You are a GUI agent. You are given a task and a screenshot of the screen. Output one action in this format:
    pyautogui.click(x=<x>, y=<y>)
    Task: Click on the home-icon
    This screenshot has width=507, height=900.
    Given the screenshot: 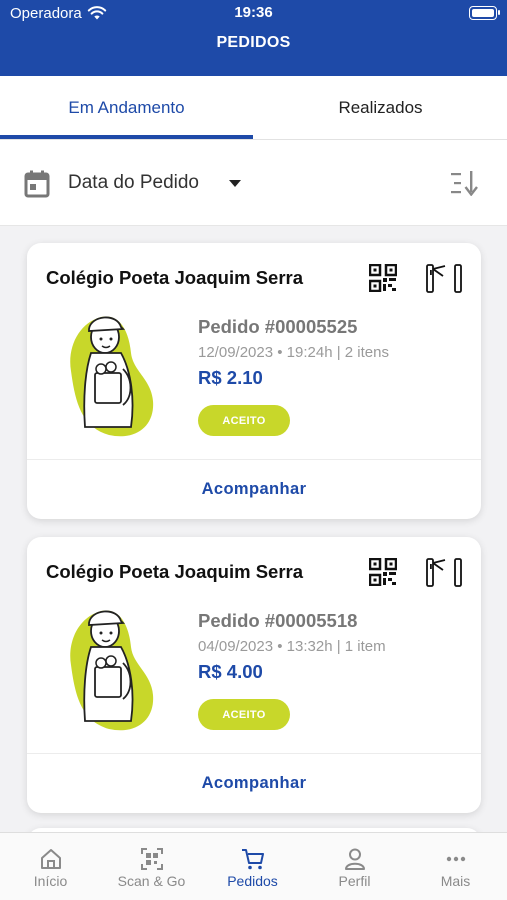 What is the action you would take?
    pyautogui.click(x=51, y=859)
    